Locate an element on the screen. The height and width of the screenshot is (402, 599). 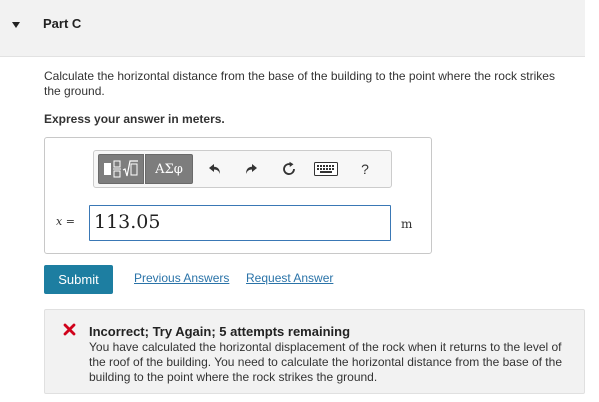
submit-button: Submit is located at coordinates (78, 279).